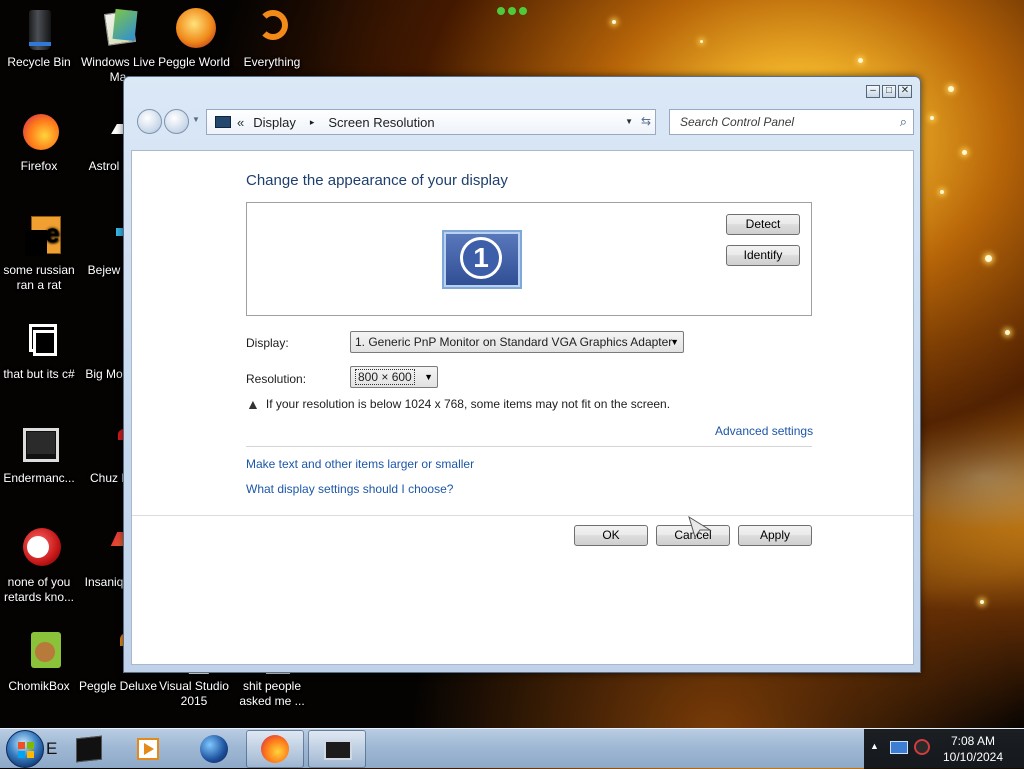 The width and height of the screenshot is (1024, 769). What do you see at coordinates (529, 259) in the screenshot?
I see `display-preview: 1 Detect Identify` at bounding box center [529, 259].